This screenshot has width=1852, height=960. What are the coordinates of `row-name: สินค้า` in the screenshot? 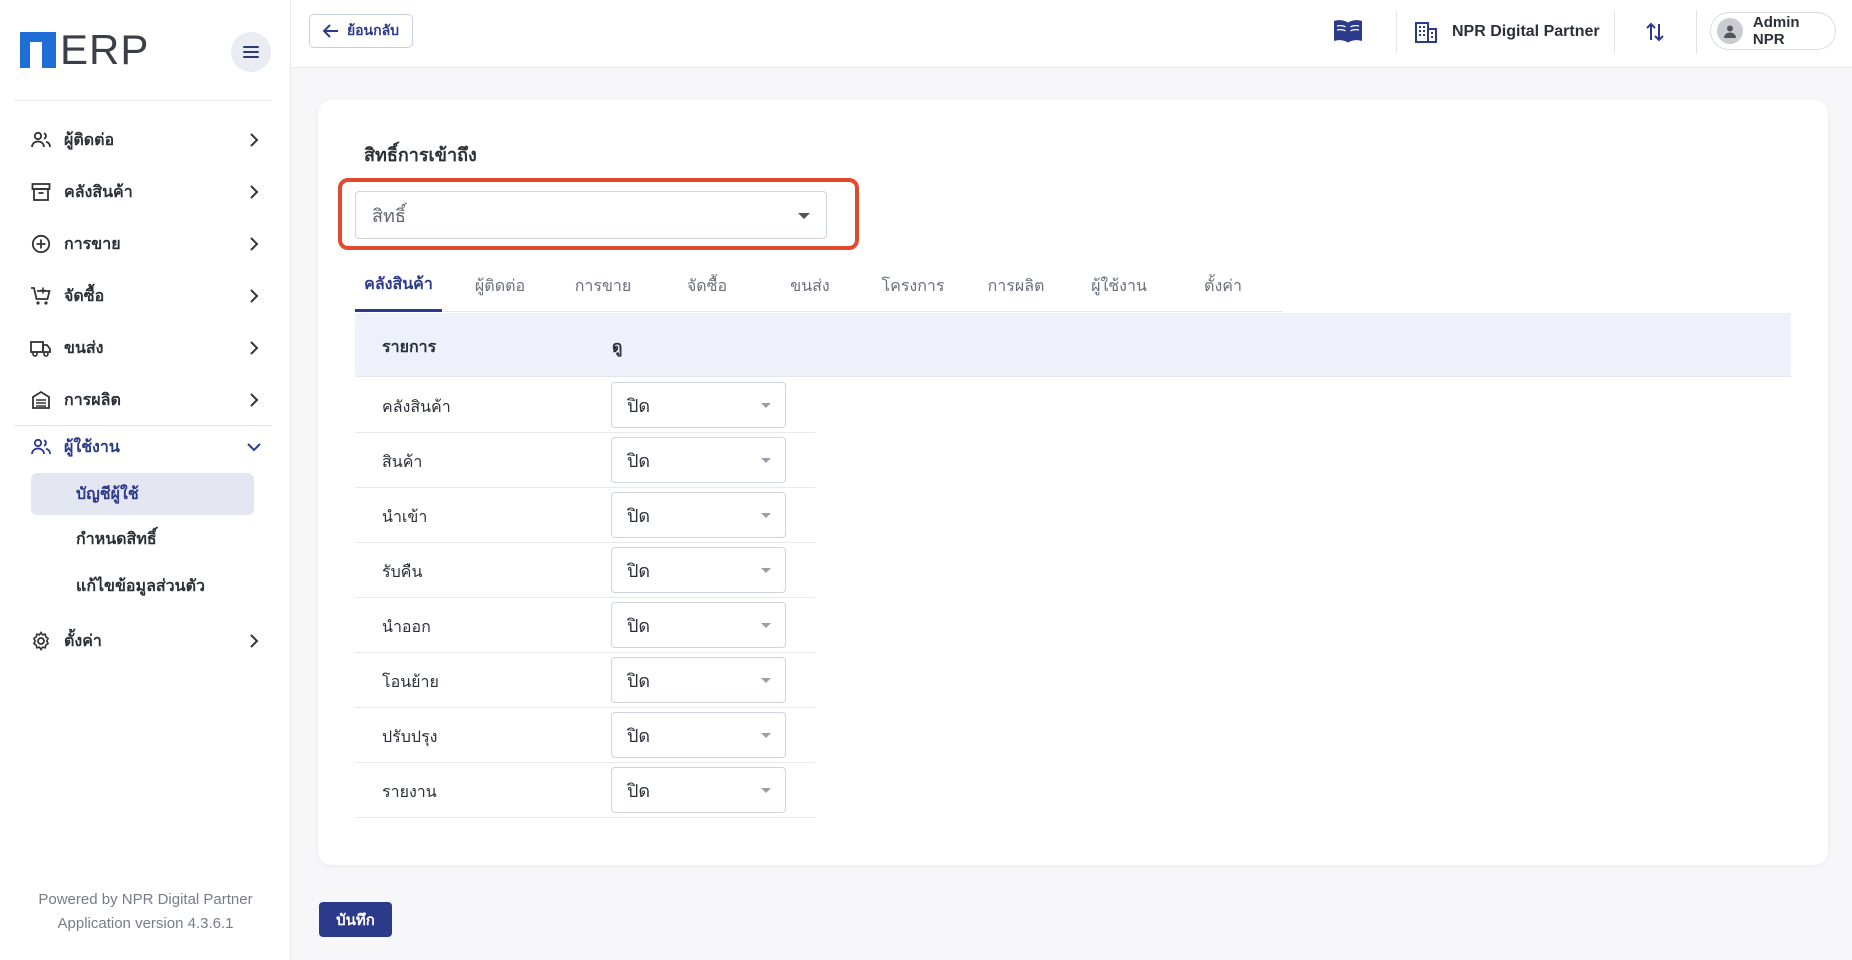 It's located at (402, 462).